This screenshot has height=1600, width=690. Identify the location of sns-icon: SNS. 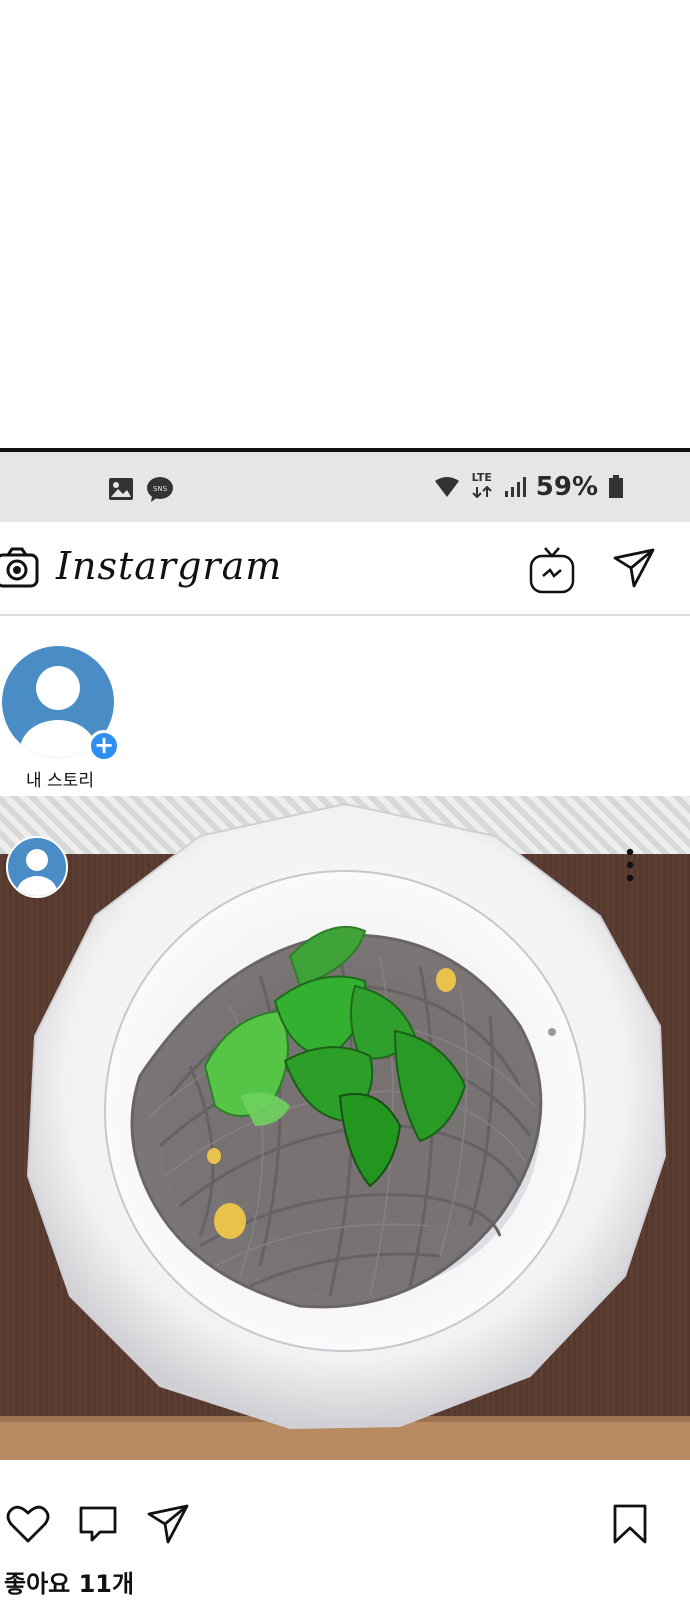
(160, 489).